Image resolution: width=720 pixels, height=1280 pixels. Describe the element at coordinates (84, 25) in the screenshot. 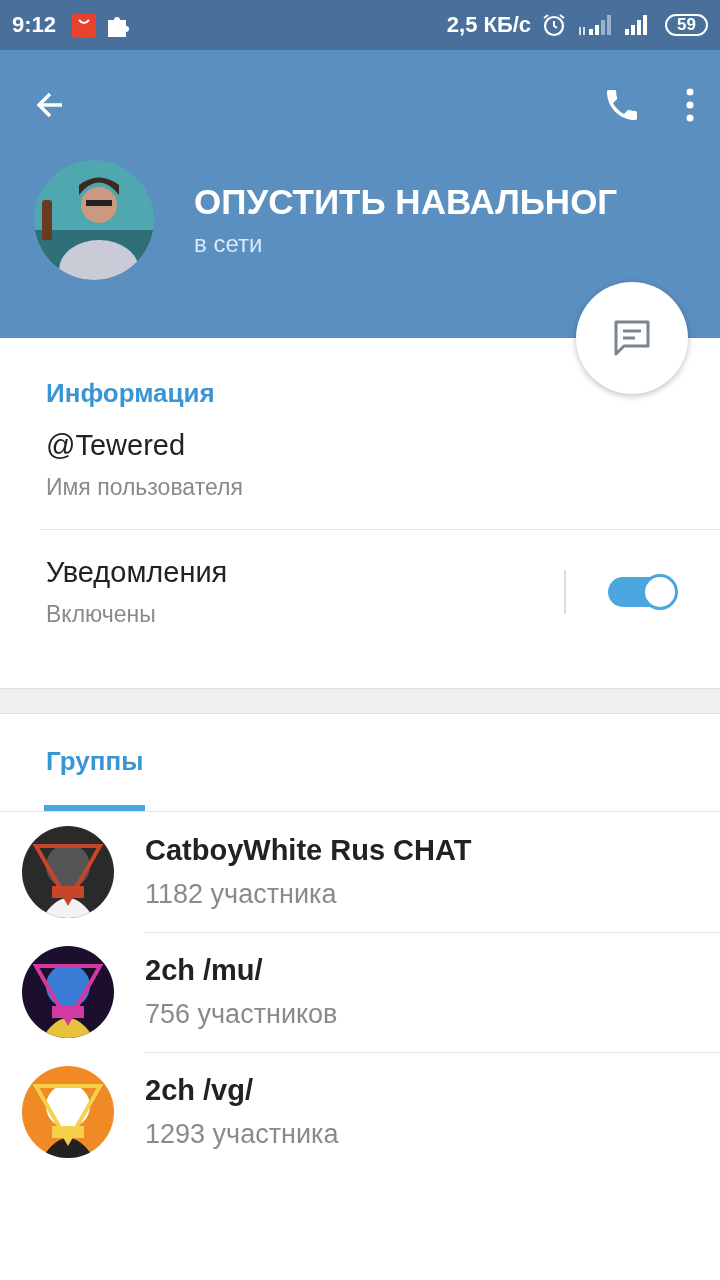

I see `shopping-bag-icon` at that location.